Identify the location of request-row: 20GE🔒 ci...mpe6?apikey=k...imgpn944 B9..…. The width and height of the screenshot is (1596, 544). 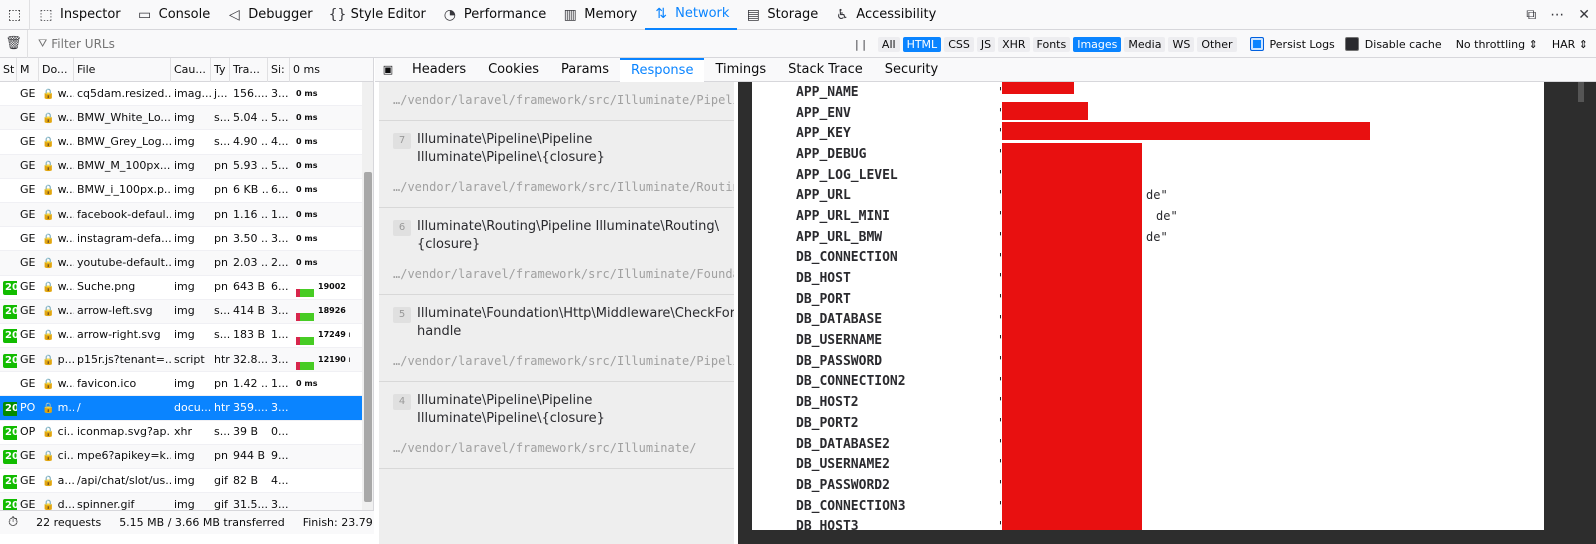
(181, 456).